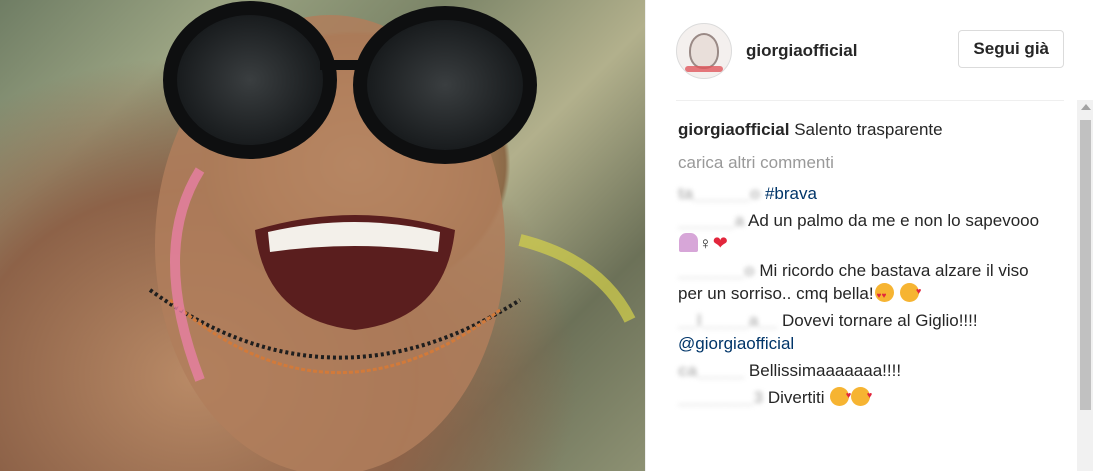 The image size is (1093, 471). I want to click on comment-text: Divertiti, so click(796, 397).